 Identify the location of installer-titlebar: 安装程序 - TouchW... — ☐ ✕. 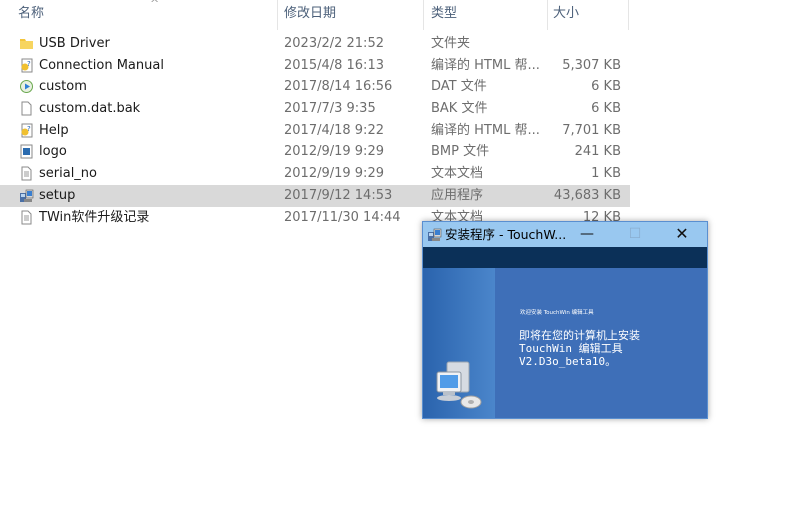
(565, 234).